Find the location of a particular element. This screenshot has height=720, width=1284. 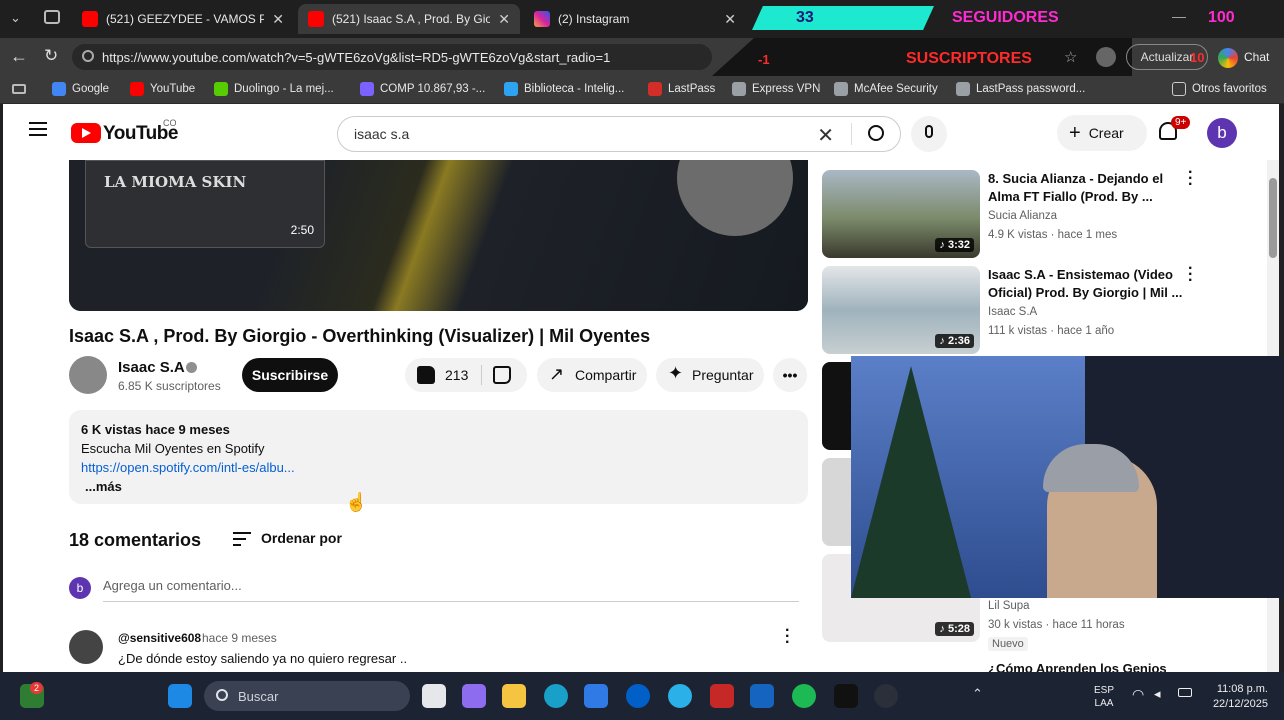

comment-time: hace 9 meses is located at coordinates (239, 638).